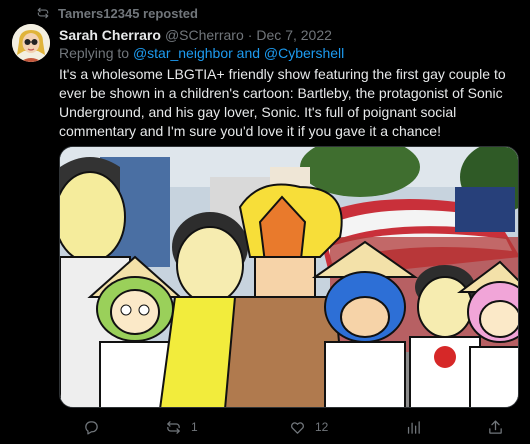 This screenshot has height=444, width=530. Describe the element at coordinates (308, 427) in the screenshot. I see `like-button: 12` at that location.